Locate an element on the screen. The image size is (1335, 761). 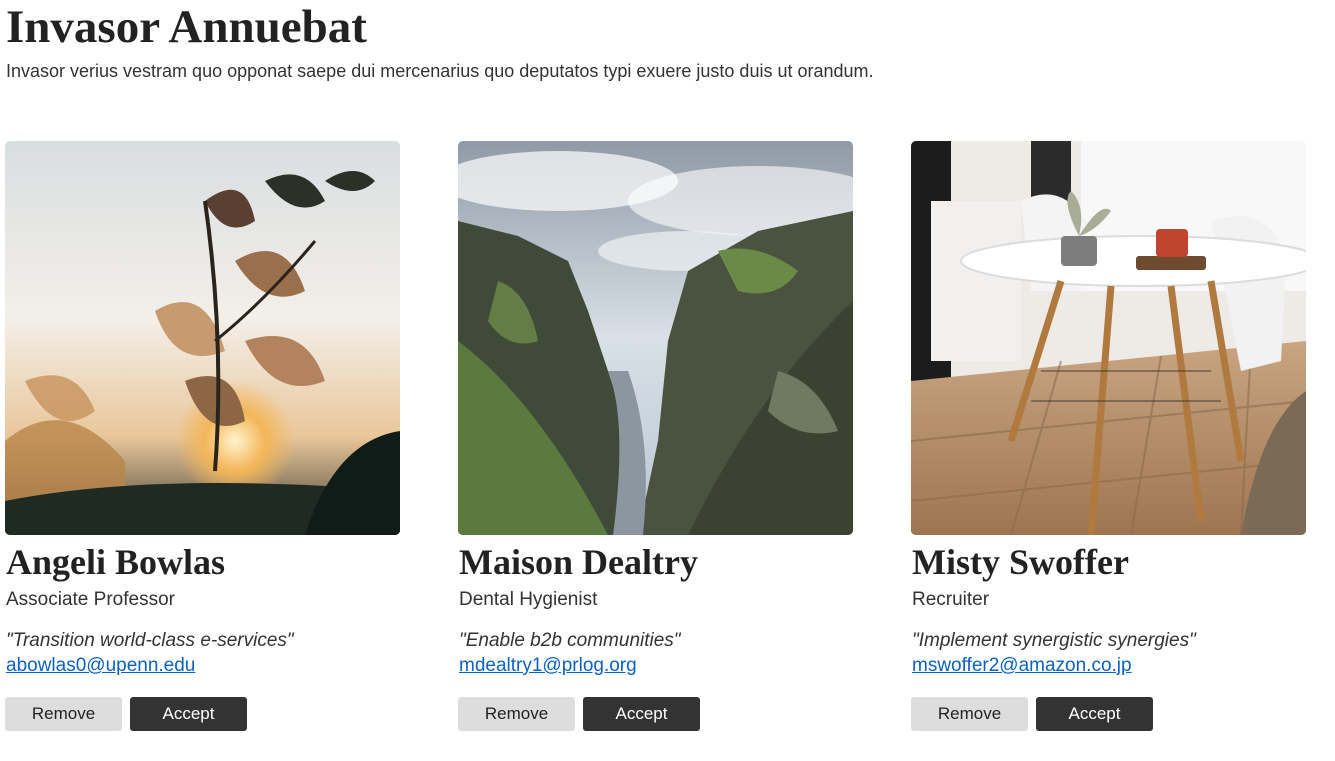
person-name: Misty Swoffer is located at coordinates (1020, 562).